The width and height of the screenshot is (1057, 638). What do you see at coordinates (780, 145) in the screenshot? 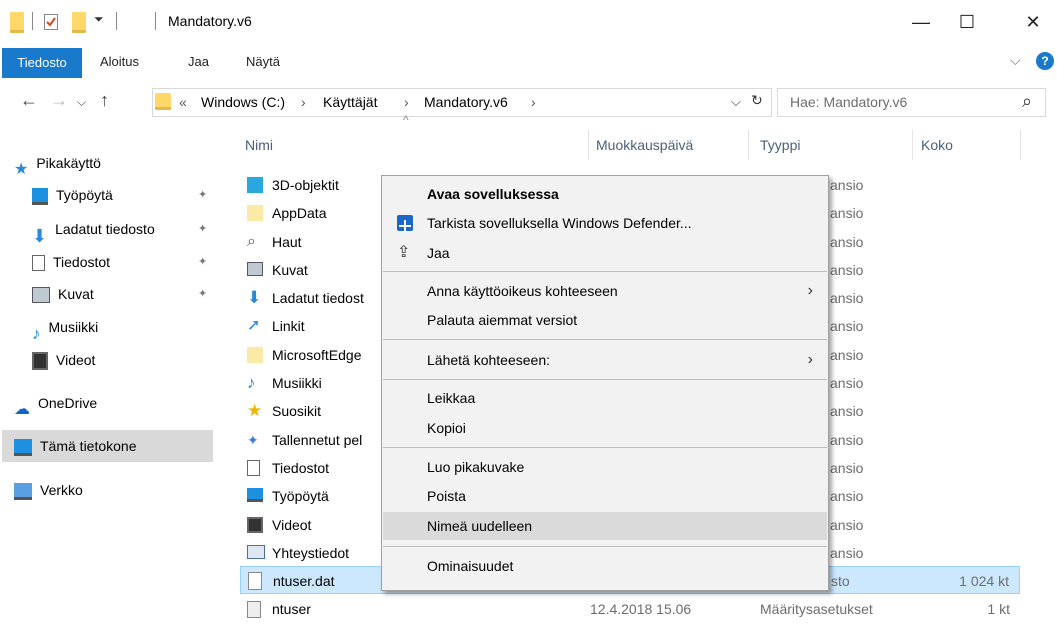
I see `column-header-type: Tyyppi` at bounding box center [780, 145].